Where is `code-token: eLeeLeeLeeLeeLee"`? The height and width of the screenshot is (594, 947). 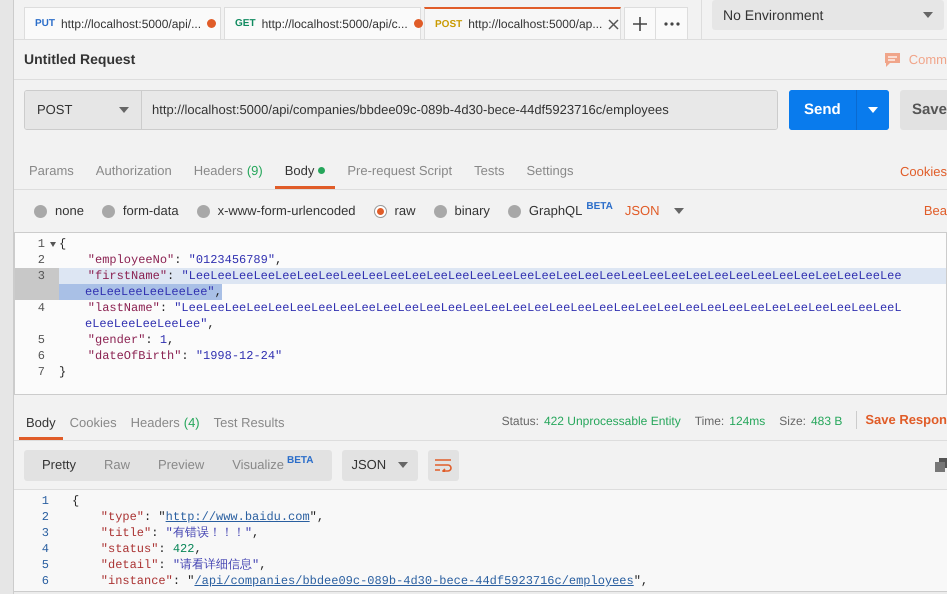 code-token: eLeeLeeLeeLeeLee" is located at coordinates (146, 324).